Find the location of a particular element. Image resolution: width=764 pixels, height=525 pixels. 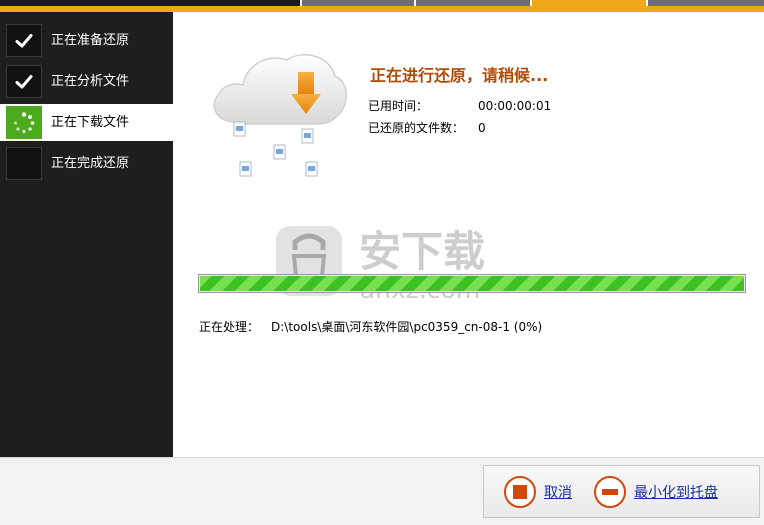

step-label: 正在准备还原 is located at coordinates (90, 40).